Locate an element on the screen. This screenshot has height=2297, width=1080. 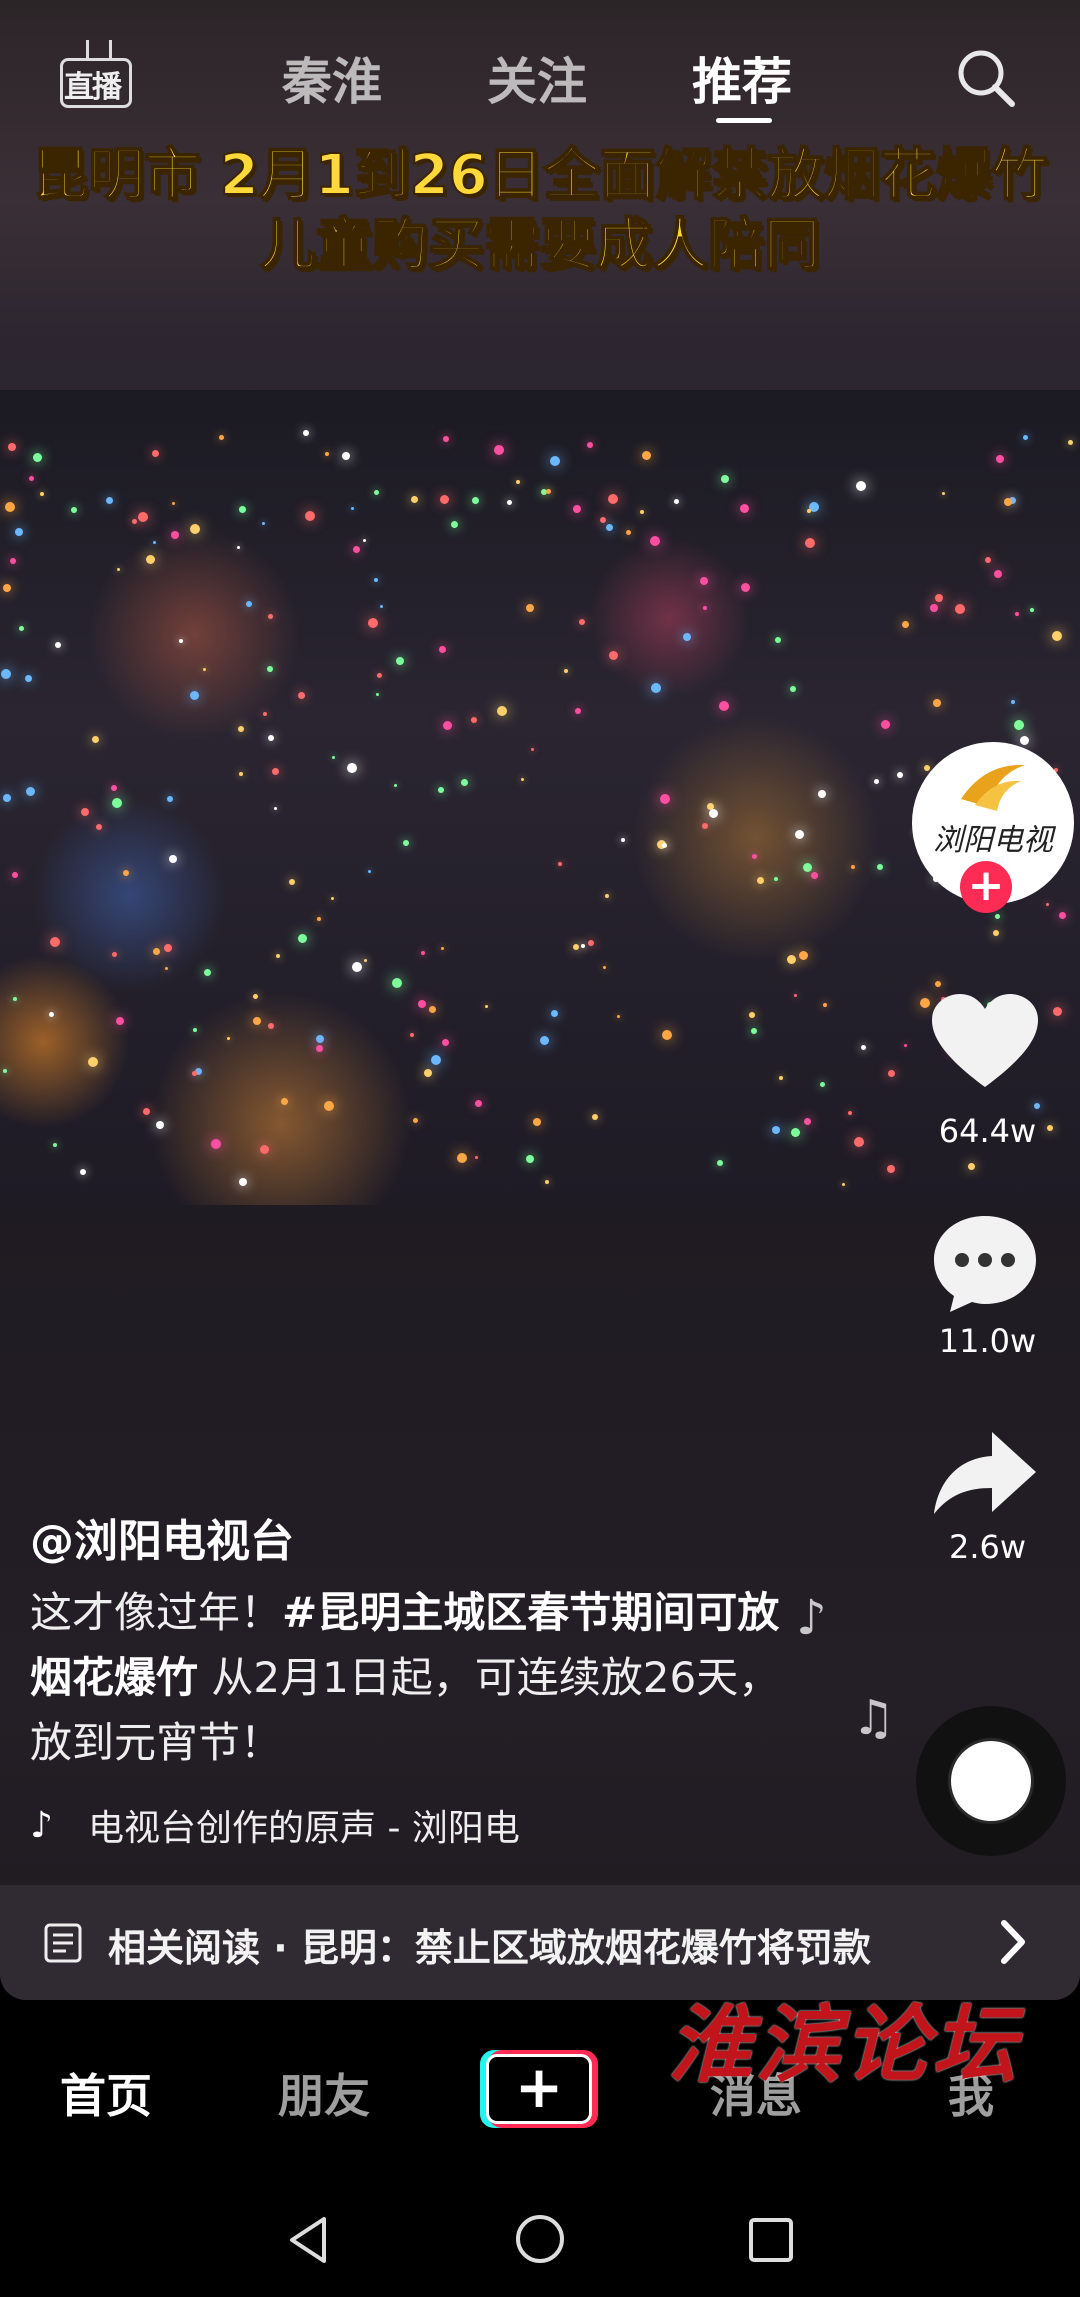
tab-friends: 朋友 is located at coordinates (324, 2093).